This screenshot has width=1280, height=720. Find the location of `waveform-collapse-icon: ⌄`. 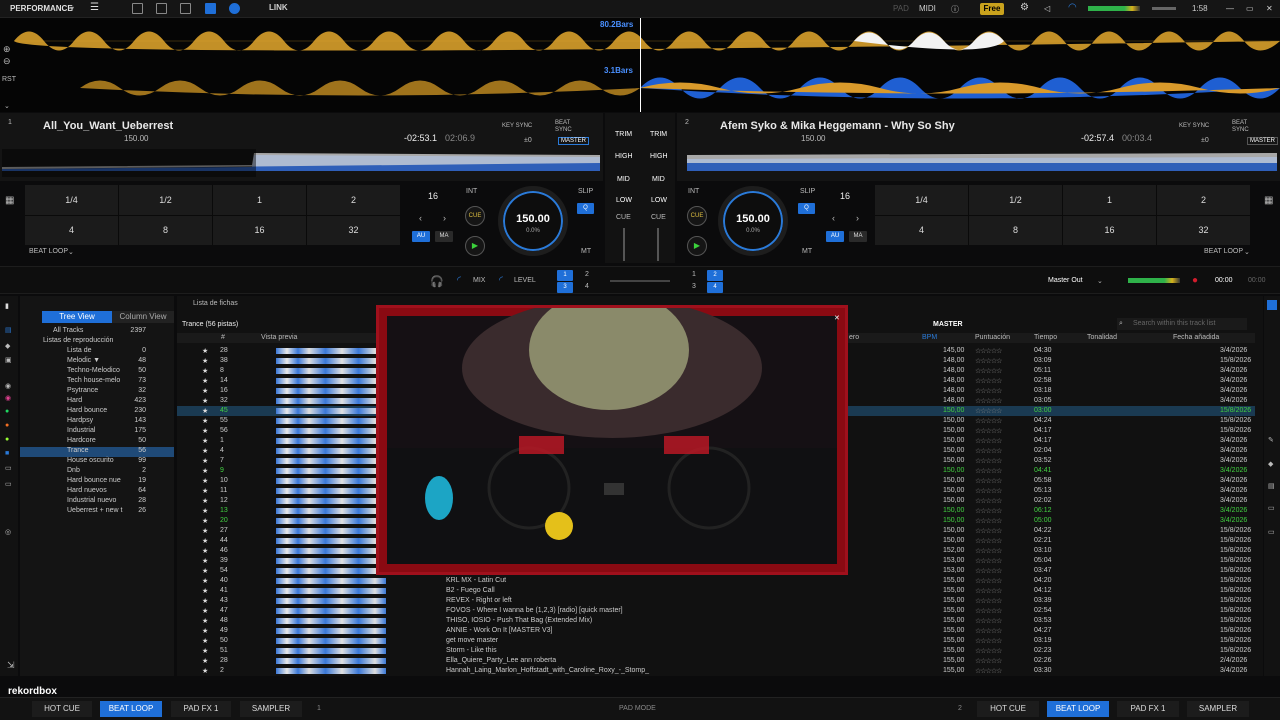

waveform-collapse-icon: ⌄ is located at coordinates (7, 106).